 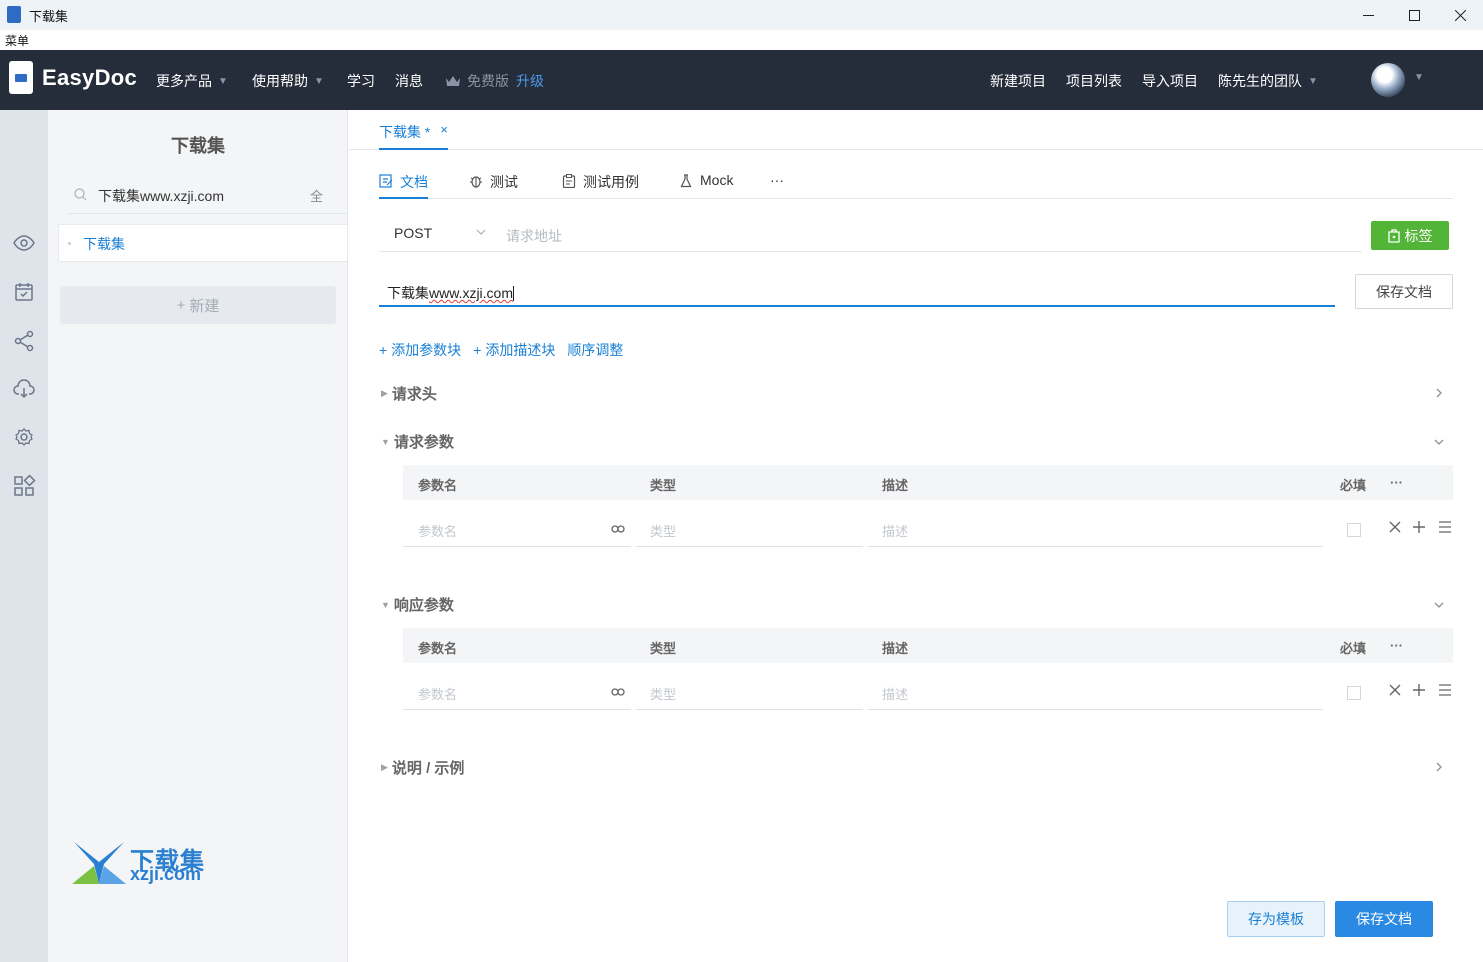 I want to click on nav-learn: 学习, so click(x=361, y=81).